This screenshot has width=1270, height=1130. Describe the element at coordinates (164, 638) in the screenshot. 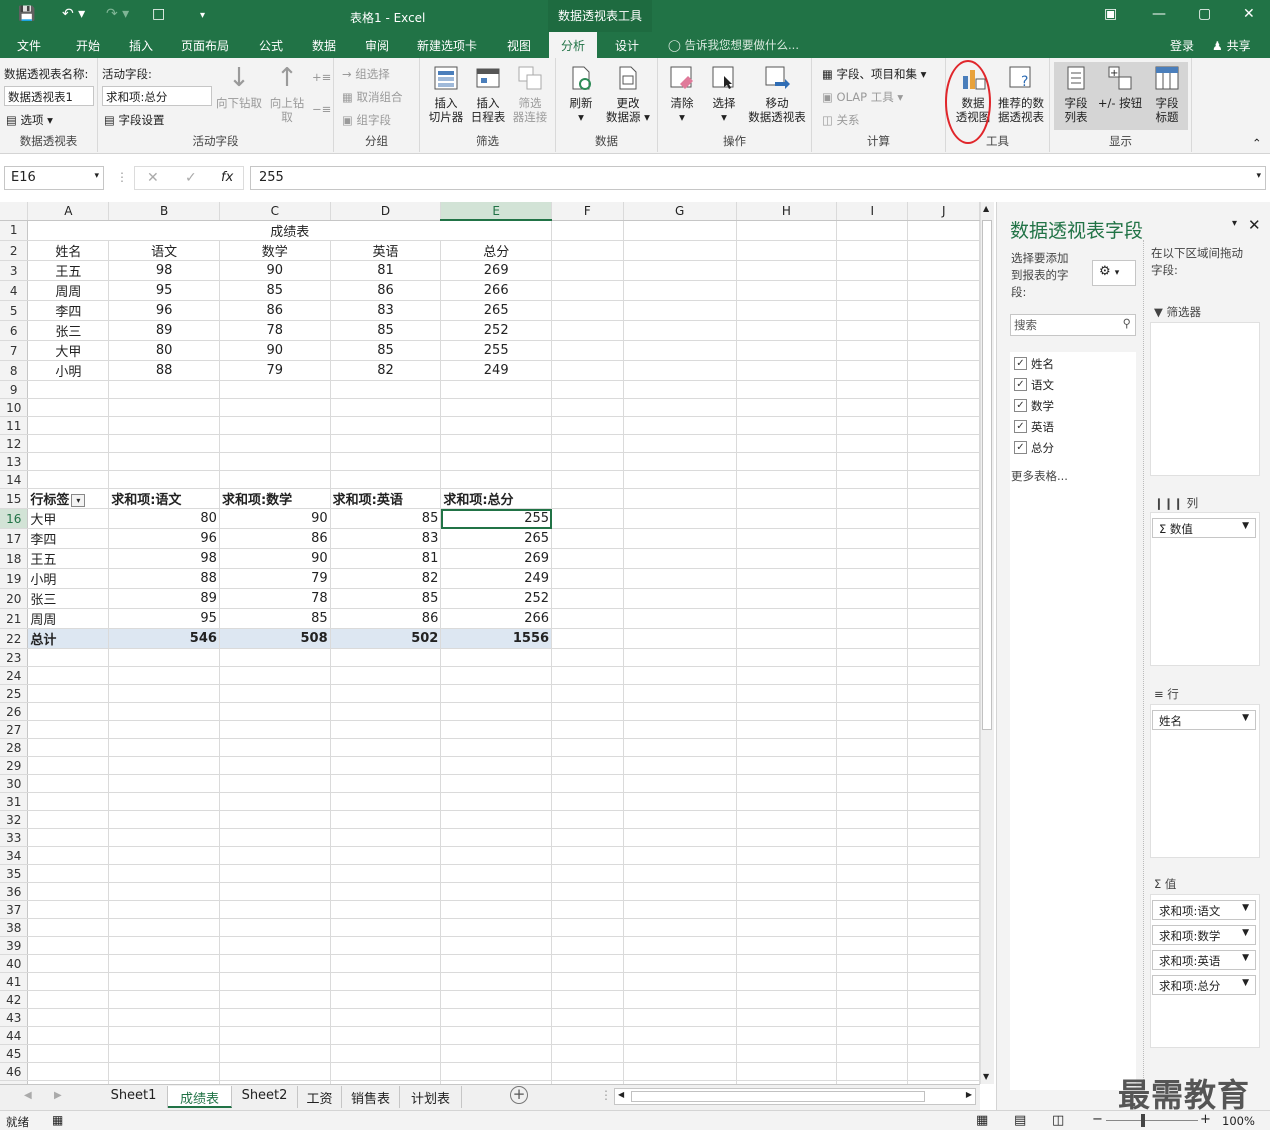

I see `pivot-grand-total-cell: 546` at that location.